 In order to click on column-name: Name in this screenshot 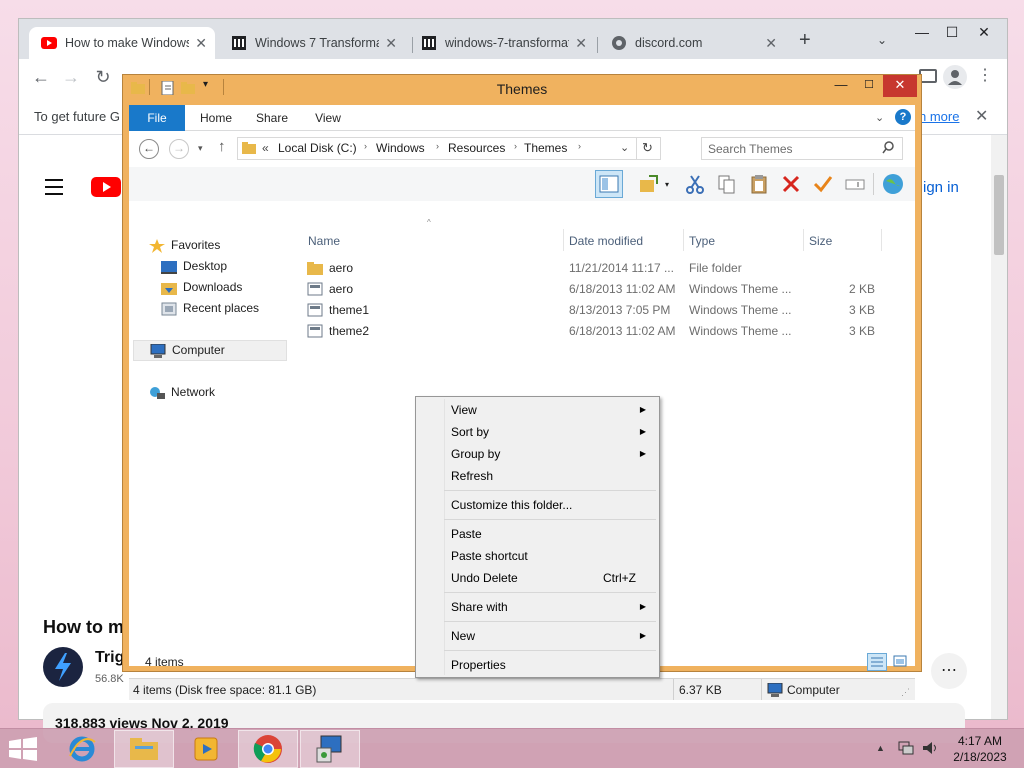, I will do `click(435, 241)`.